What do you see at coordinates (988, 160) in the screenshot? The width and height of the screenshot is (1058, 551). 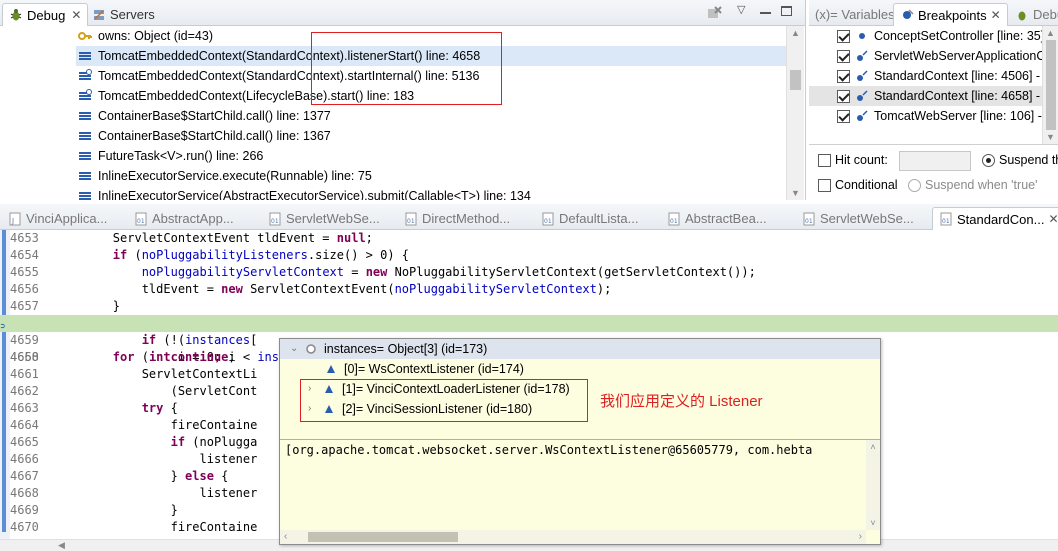 I see `suspend-thread-radio` at bounding box center [988, 160].